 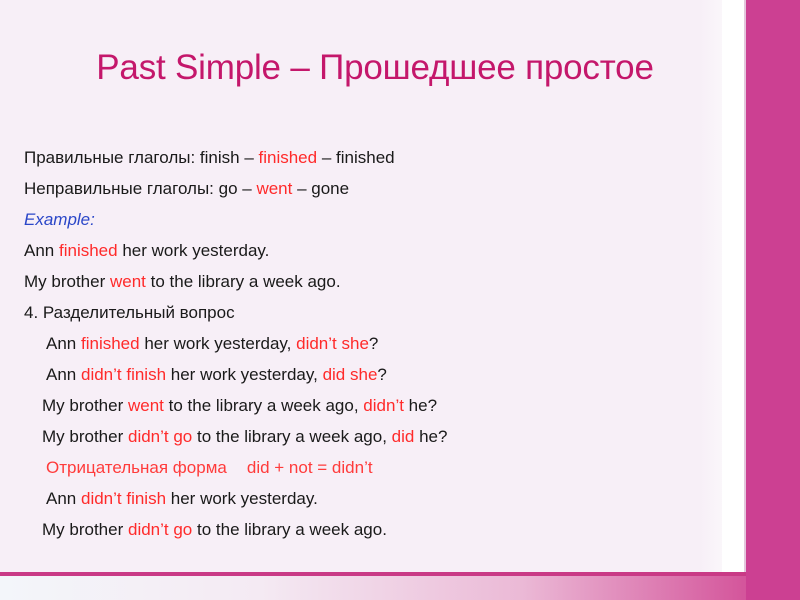 What do you see at coordinates (309, 467) in the screenshot?
I see `text-segment: did + not = didn’t` at bounding box center [309, 467].